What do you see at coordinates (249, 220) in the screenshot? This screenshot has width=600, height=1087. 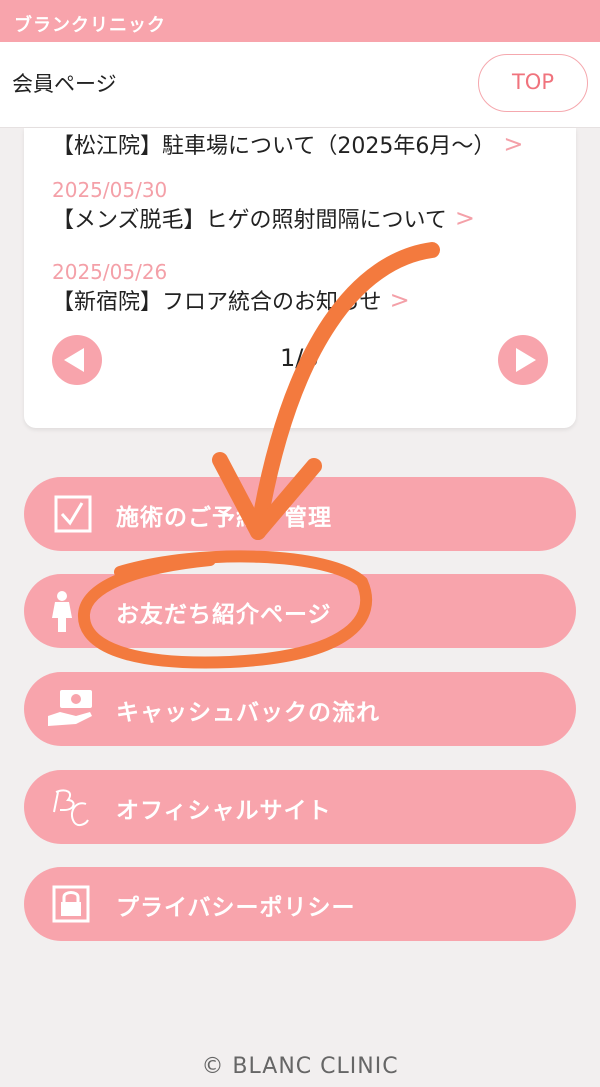 I see `news-title: 【メンズ脱毛】ヒゲの照射間隔について` at bounding box center [249, 220].